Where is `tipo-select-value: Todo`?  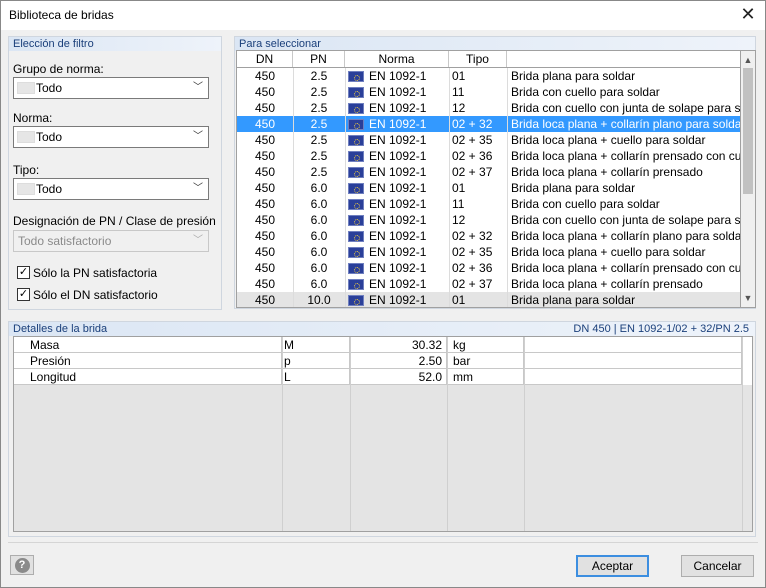
tipo-select-value: Todo is located at coordinates (49, 189).